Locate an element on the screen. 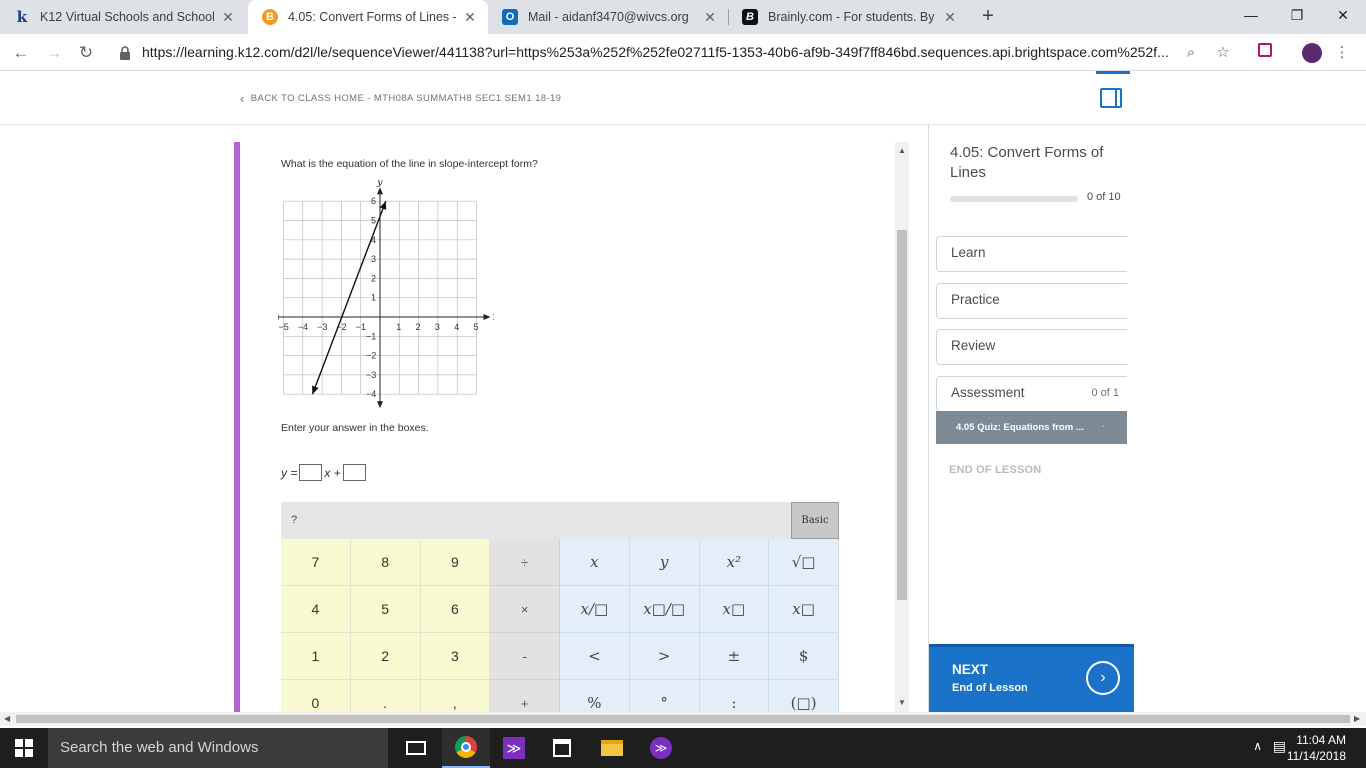 This screenshot has width=1366, height=768. next-button: NEXT End of Lesson › is located at coordinates (1031, 678).